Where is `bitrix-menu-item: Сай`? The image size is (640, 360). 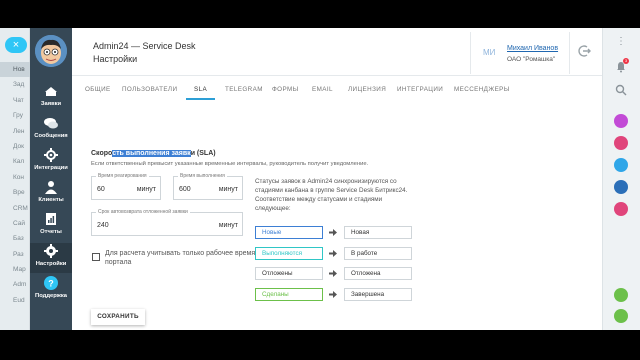 bitrix-menu-item: Сай is located at coordinates (15, 223).